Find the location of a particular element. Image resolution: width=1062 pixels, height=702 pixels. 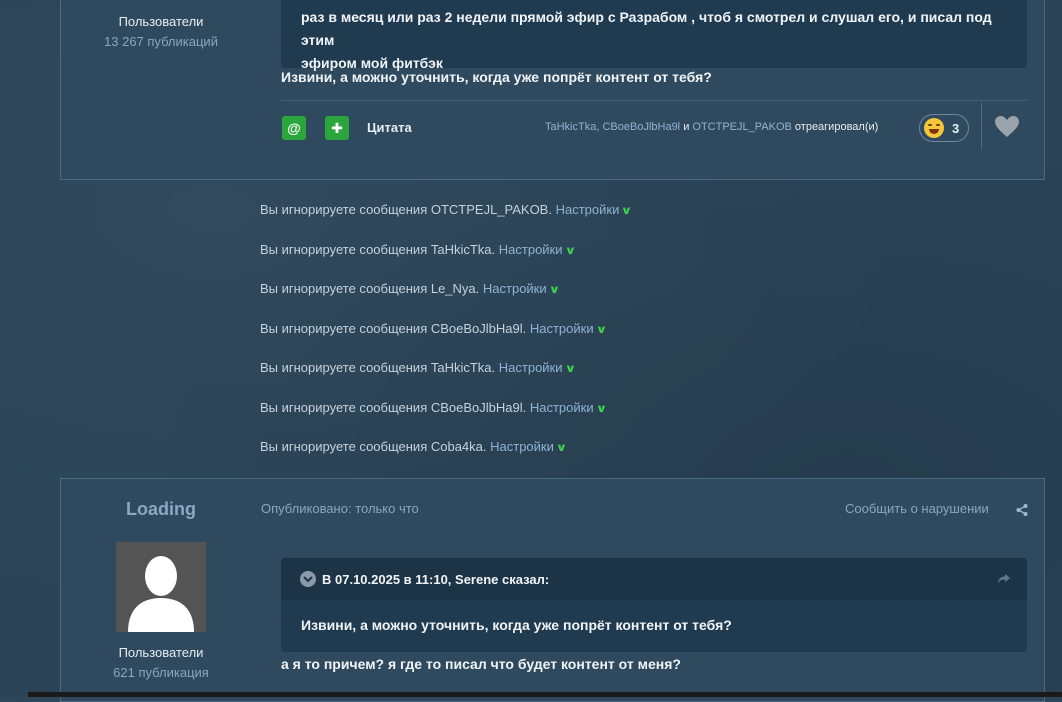

reactor-link: CBoeBoJlbHa9l is located at coordinates (641, 127).